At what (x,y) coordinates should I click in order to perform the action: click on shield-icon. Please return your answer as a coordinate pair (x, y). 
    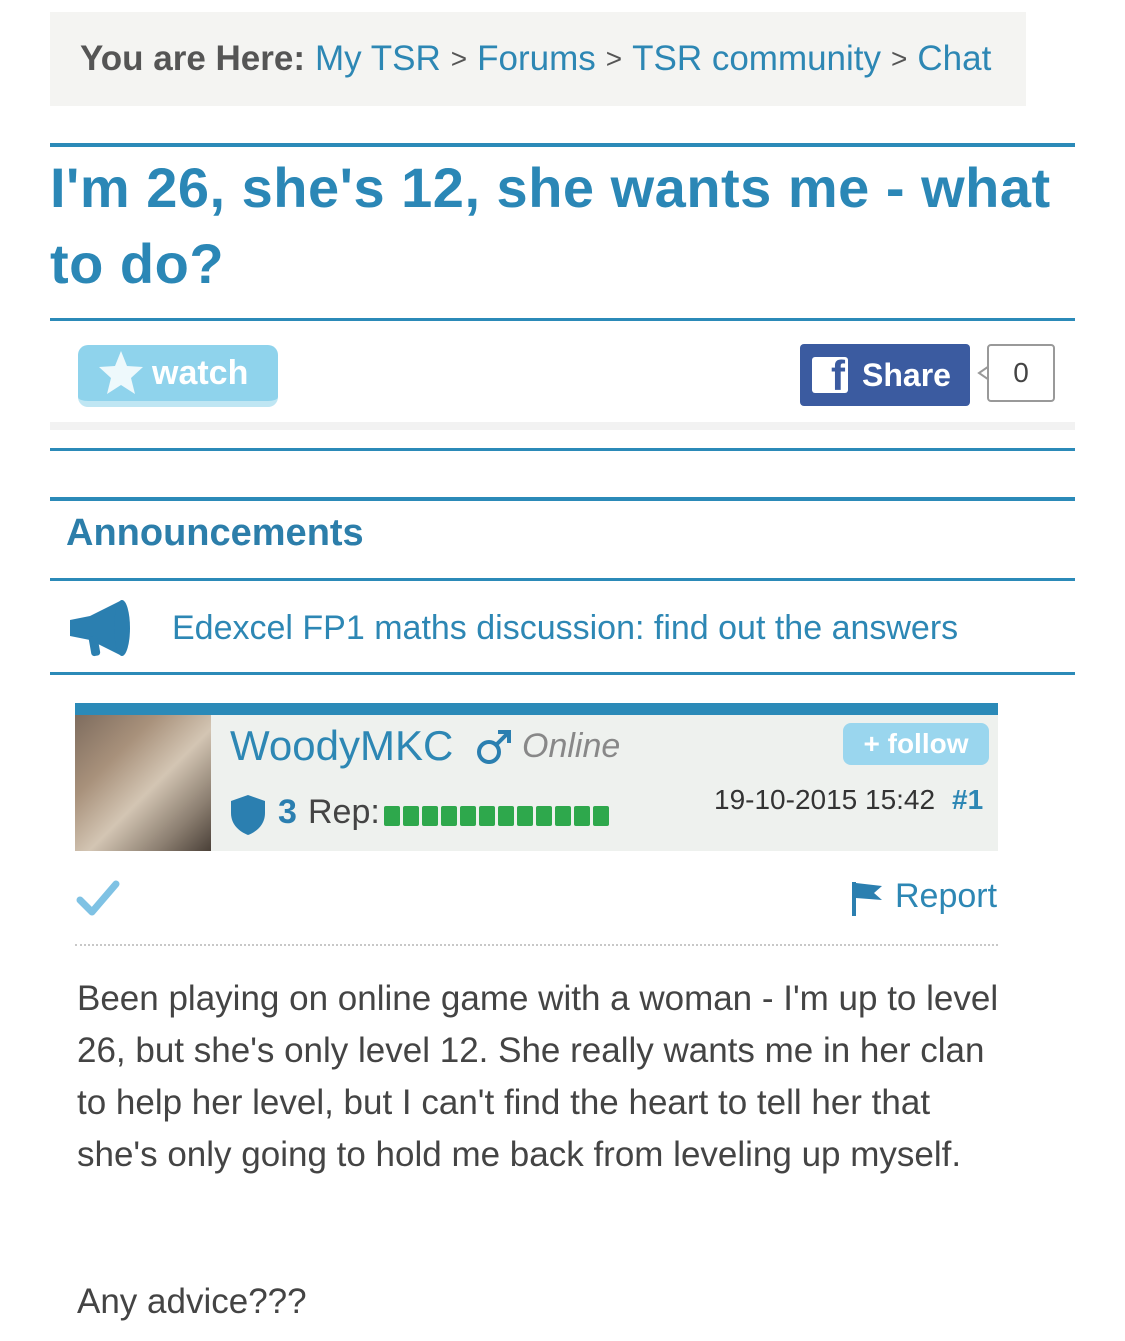
    Looking at the image, I should click on (248, 815).